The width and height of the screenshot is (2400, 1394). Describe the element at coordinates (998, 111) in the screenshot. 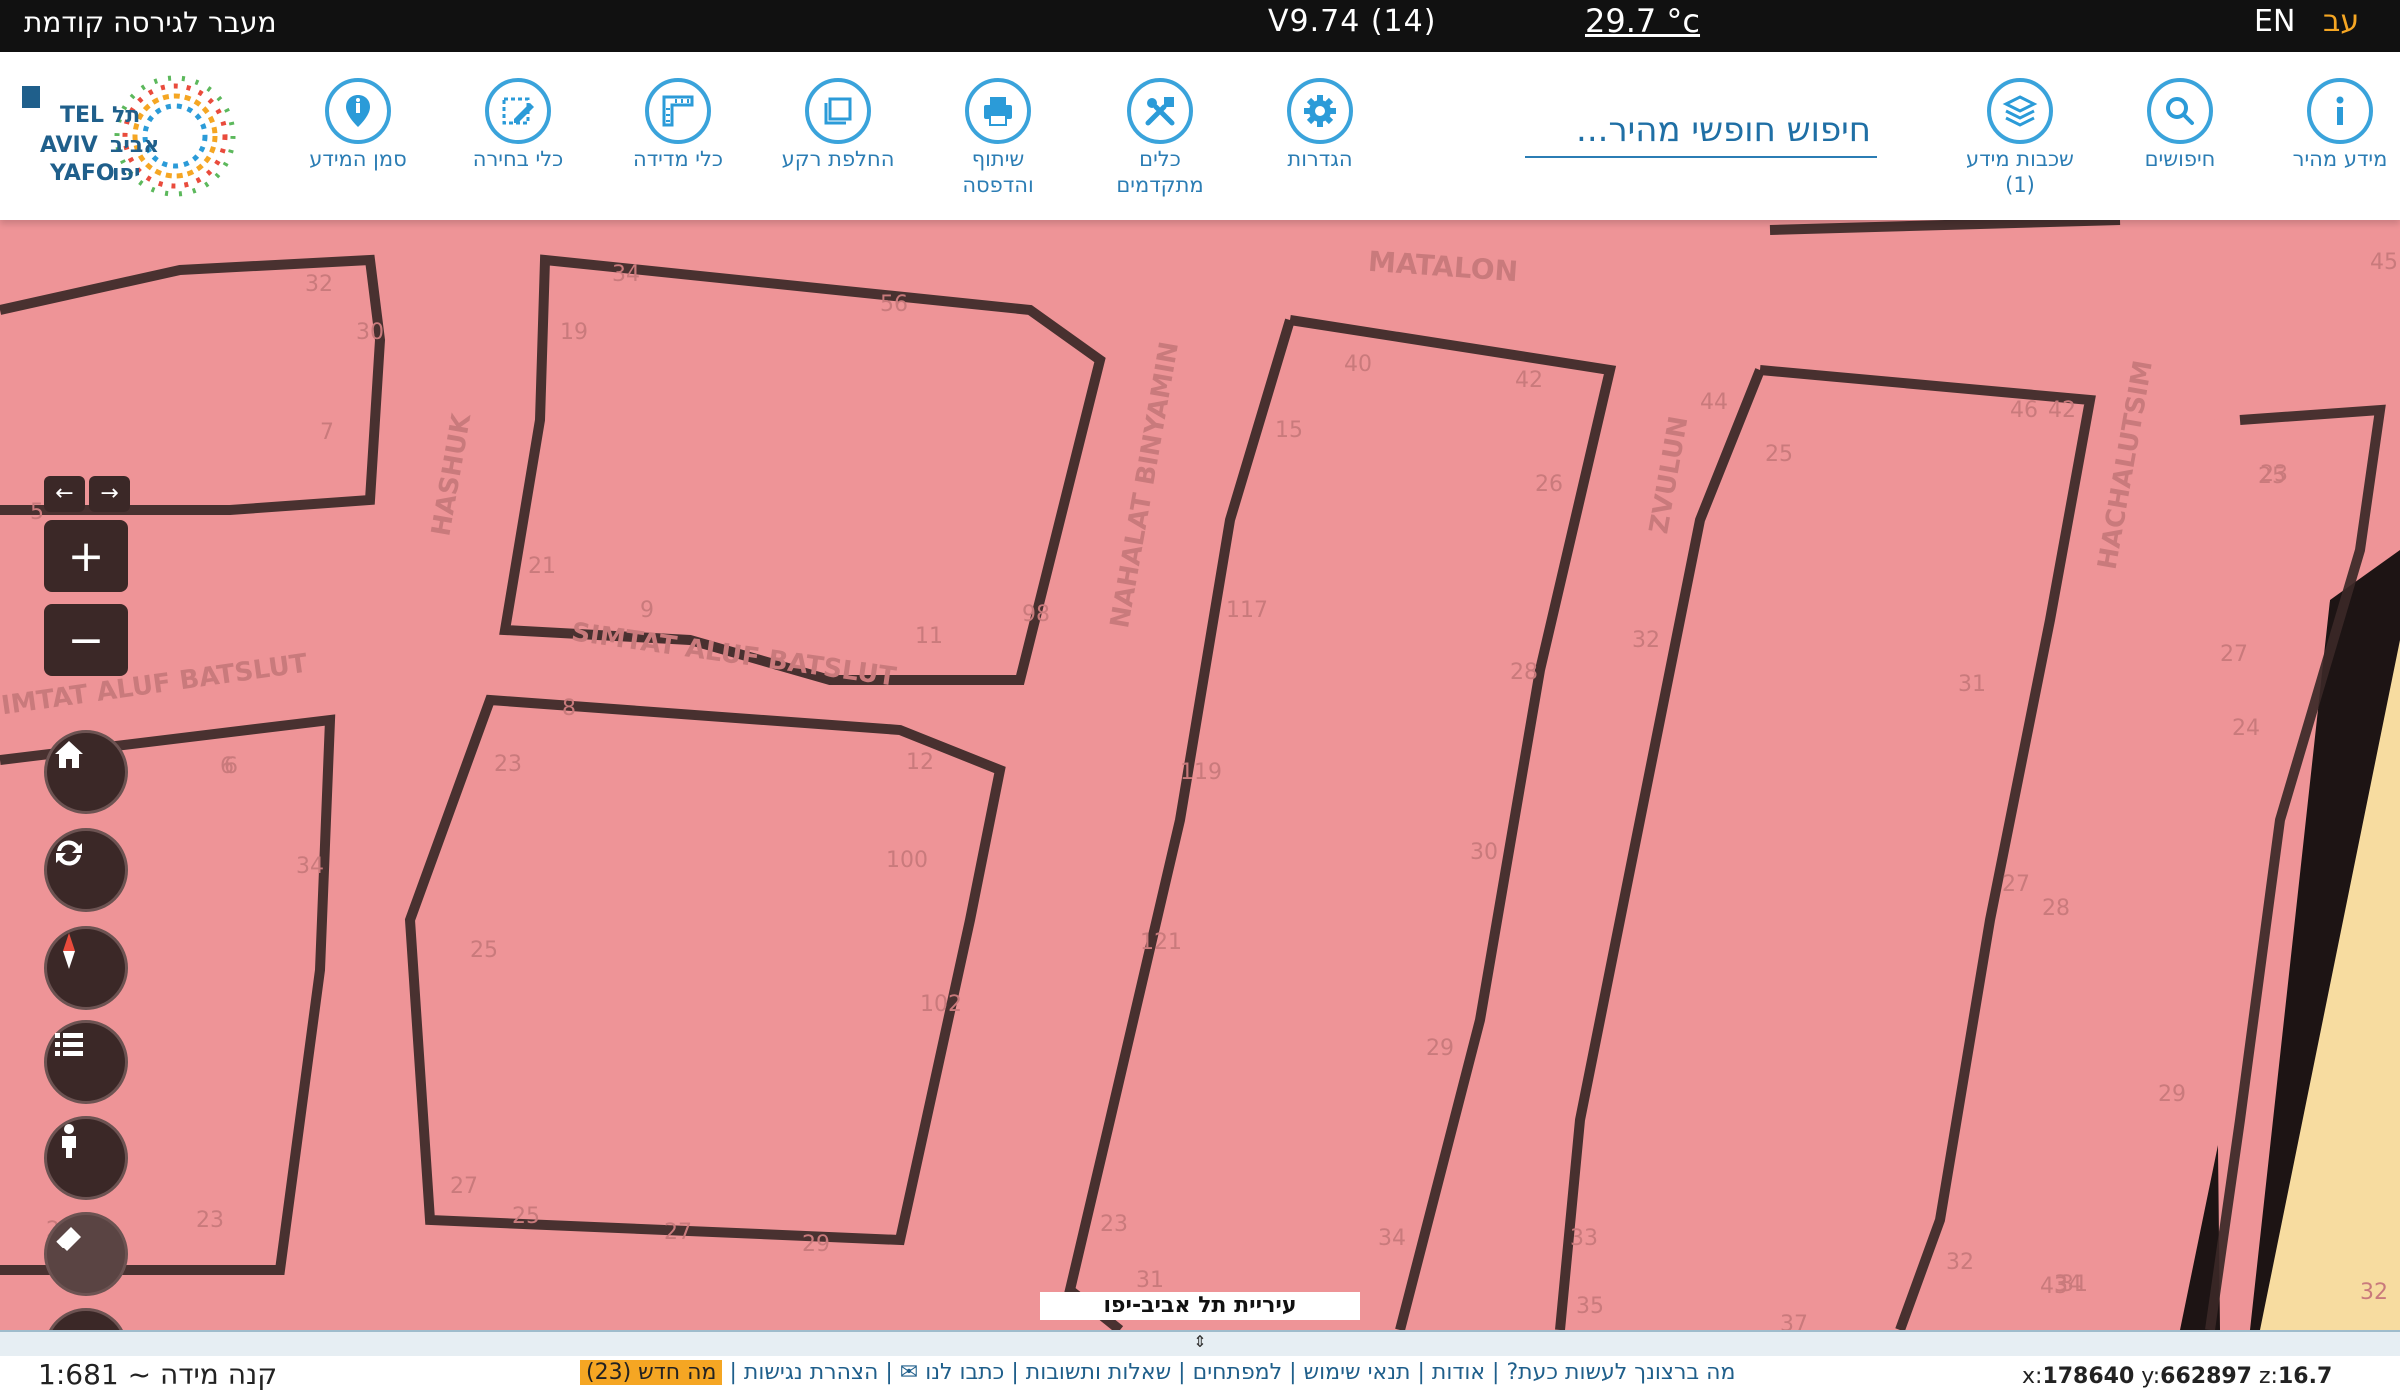

I see `printer-icon` at that location.